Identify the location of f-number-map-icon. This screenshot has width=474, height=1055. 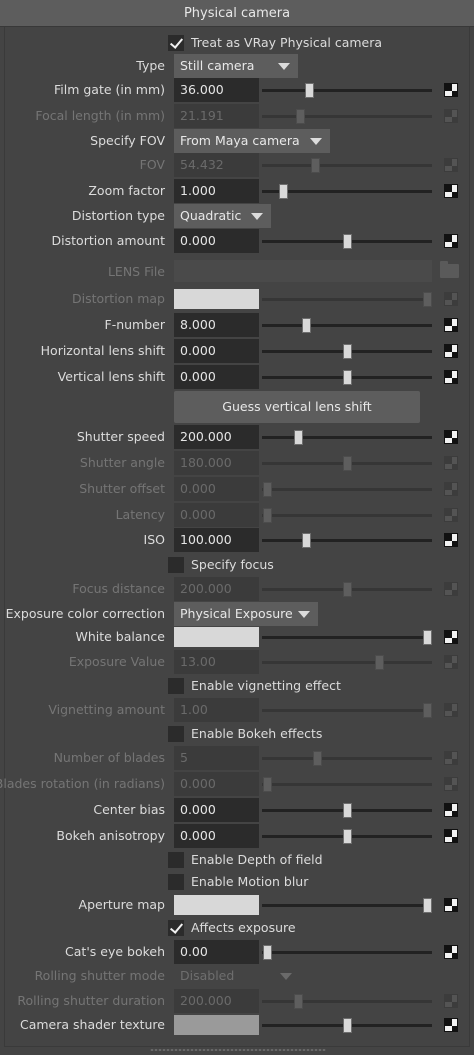
(451, 325).